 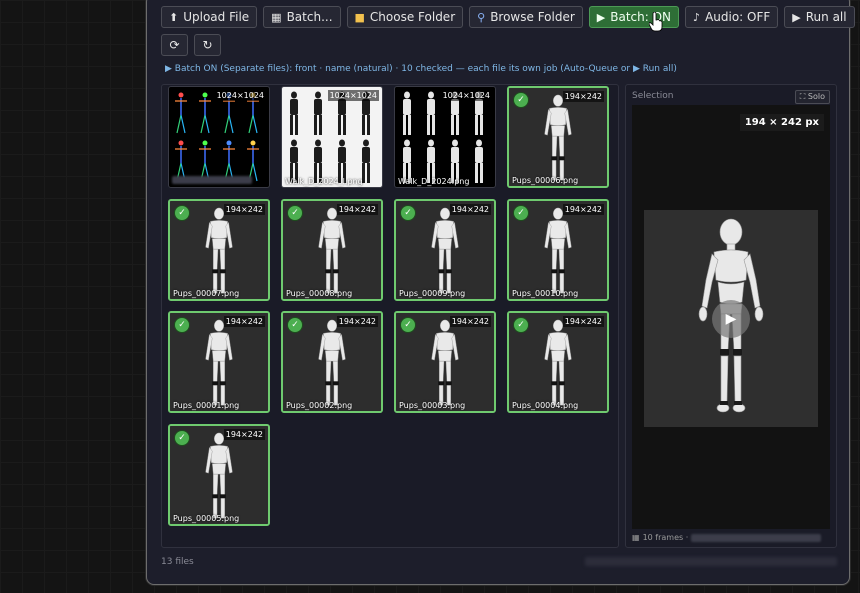 I want to click on magnifier-icon: ⚲, so click(x=481, y=17).